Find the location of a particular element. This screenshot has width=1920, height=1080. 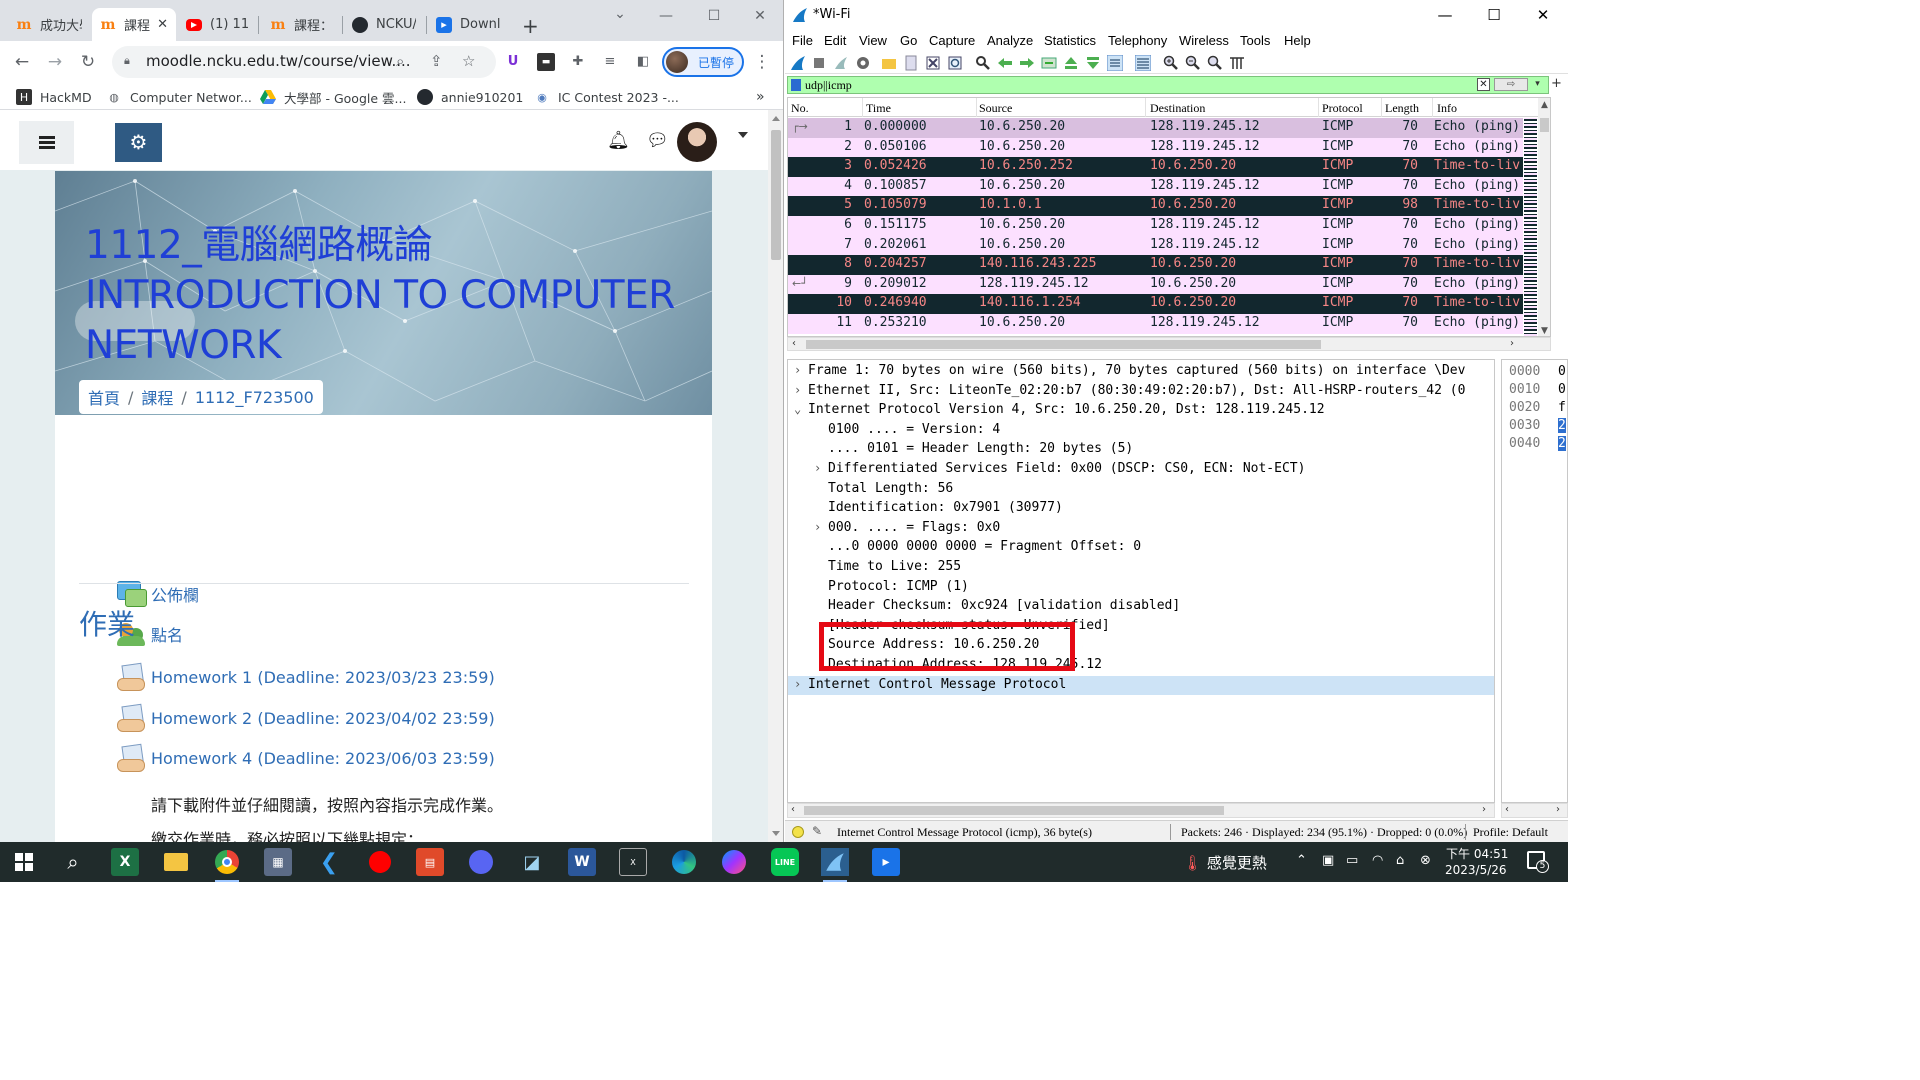

breadcrumb-courses-link: 課程 is located at coordinates (157, 397).